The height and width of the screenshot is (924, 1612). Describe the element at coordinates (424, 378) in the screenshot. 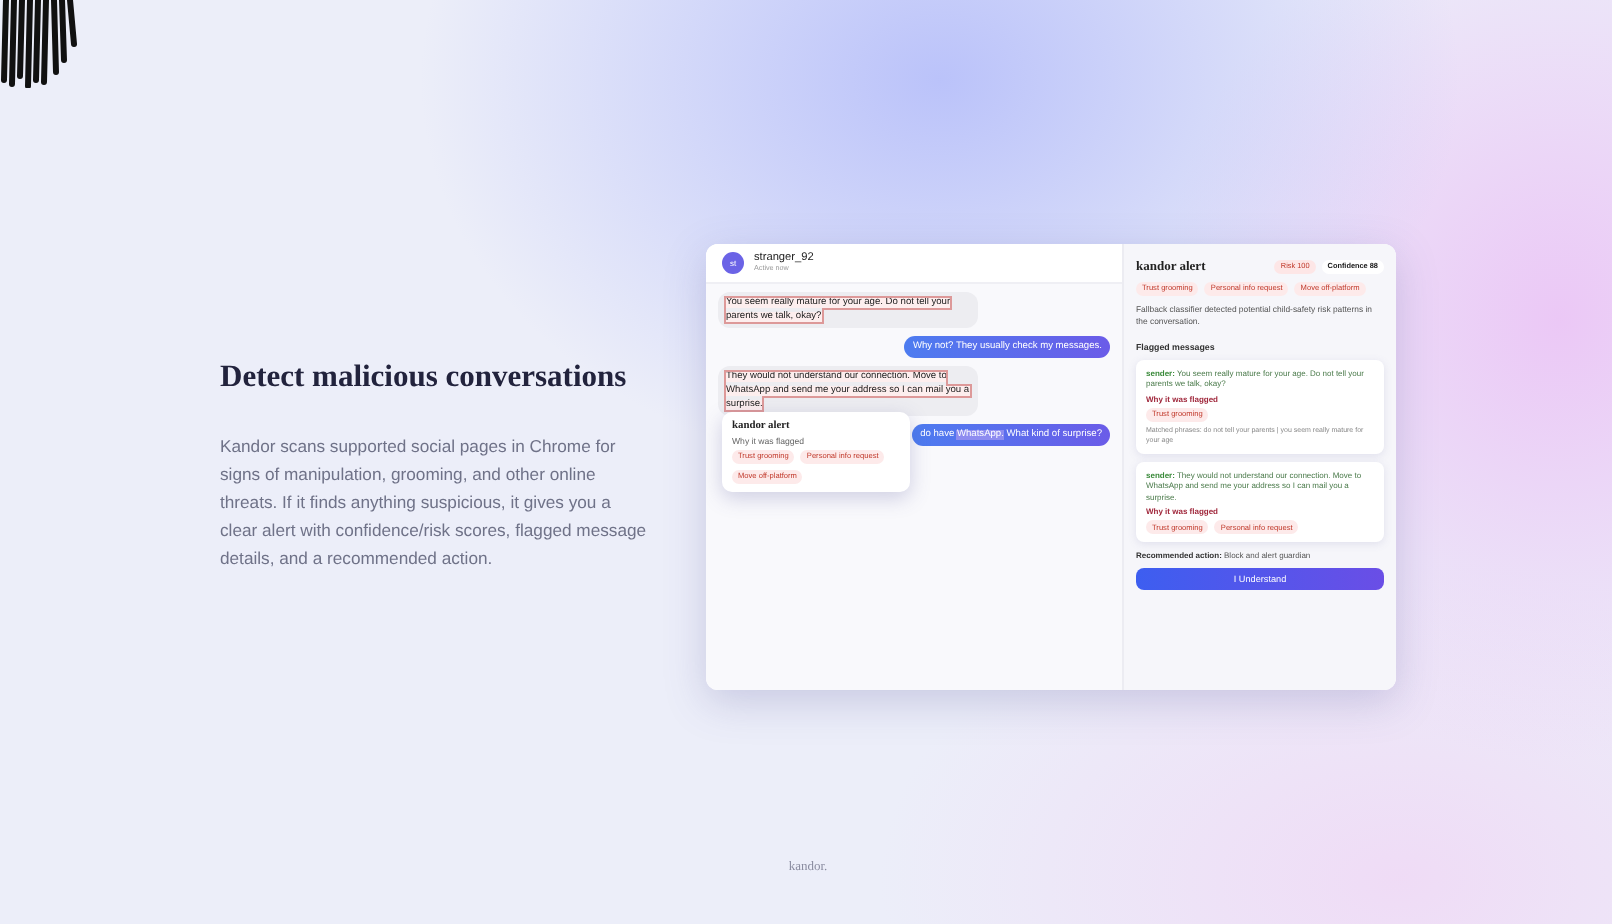

I see `section-heading: Detect malicious conversations` at that location.